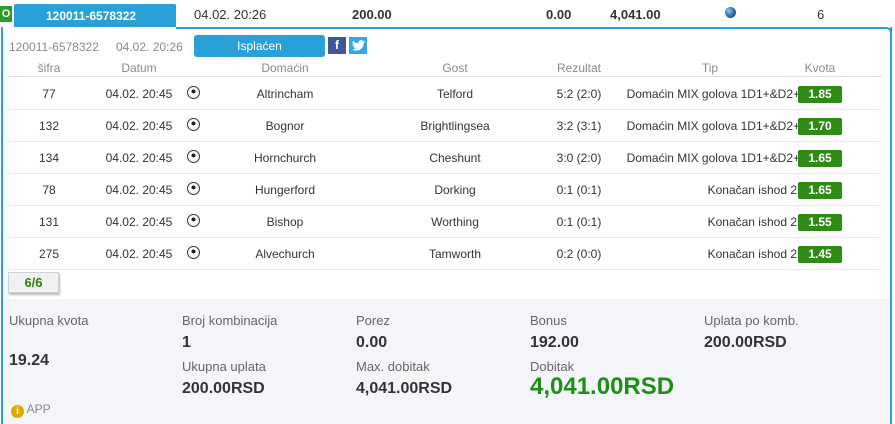 The image size is (895, 424). What do you see at coordinates (820, 68) in the screenshot?
I see `col-odd: Kvota` at bounding box center [820, 68].